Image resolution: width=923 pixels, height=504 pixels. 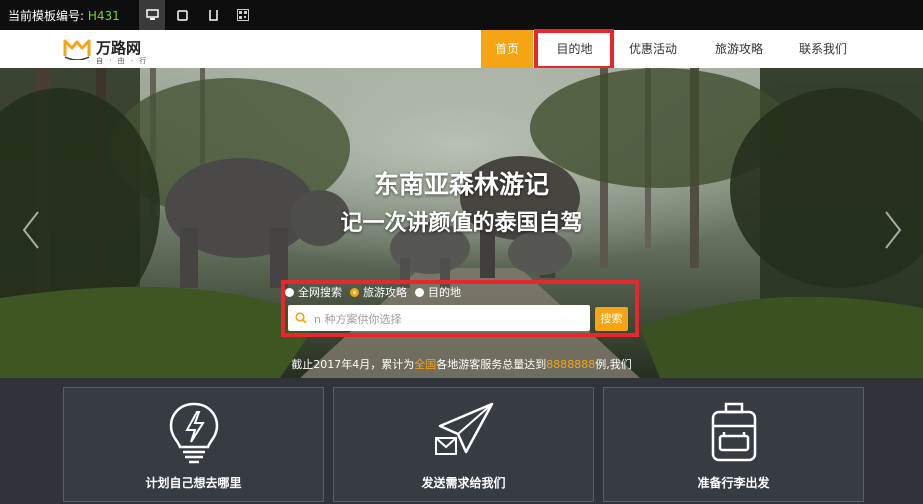 What do you see at coordinates (733, 432) in the screenshot?
I see `backpack-icon` at bounding box center [733, 432].